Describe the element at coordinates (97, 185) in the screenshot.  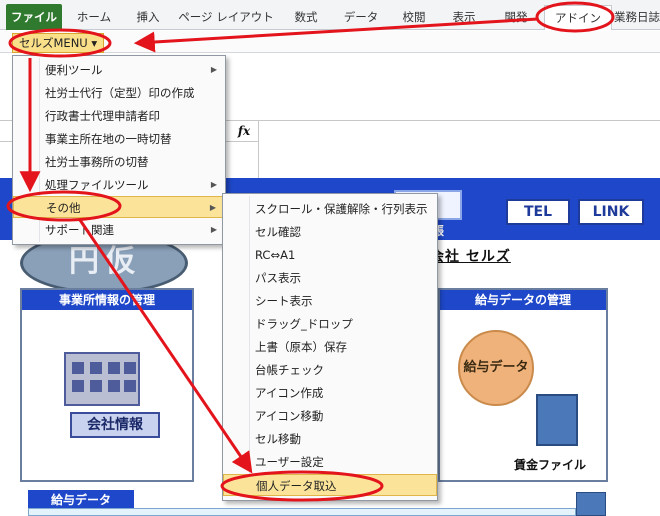
I see `menu-item-label: 処理ファイルツール` at that location.